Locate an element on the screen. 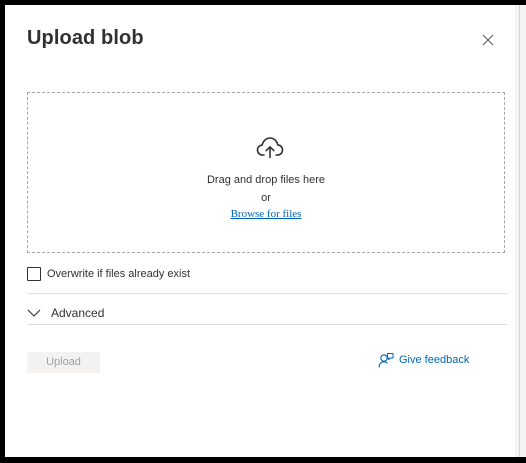 The width and height of the screenshot is (526, 463). chevron-down-icon is located at coordinates (34, 313).